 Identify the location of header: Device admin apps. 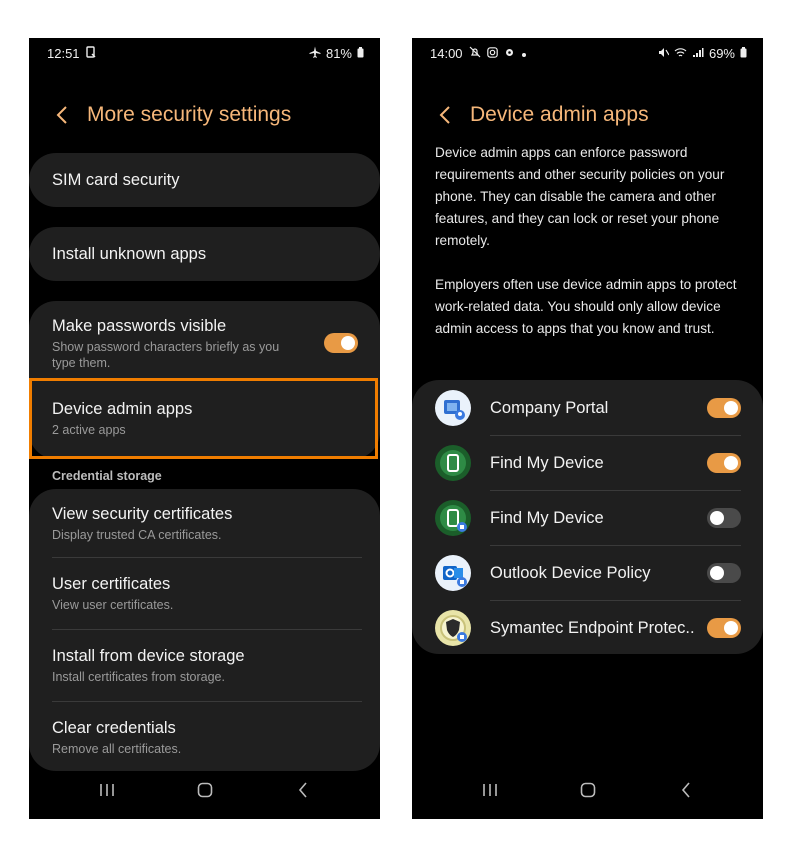
(592, 115).